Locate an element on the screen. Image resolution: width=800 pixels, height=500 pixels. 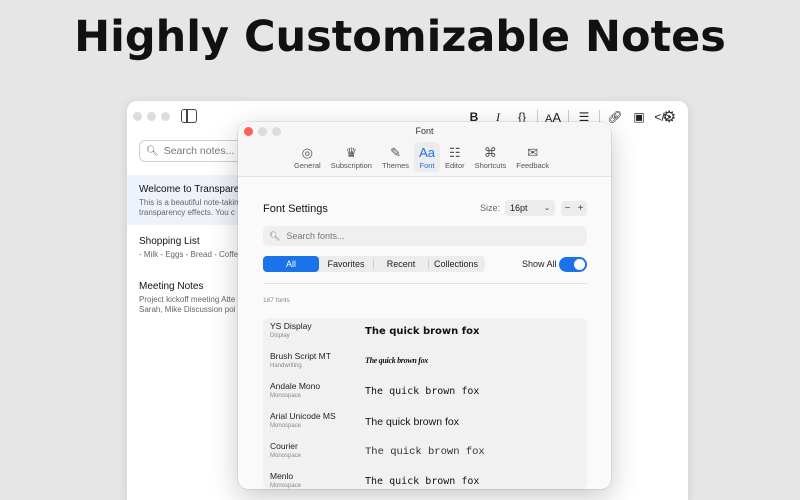
tab-font: Aa Font is located at coordinates (427, 157).